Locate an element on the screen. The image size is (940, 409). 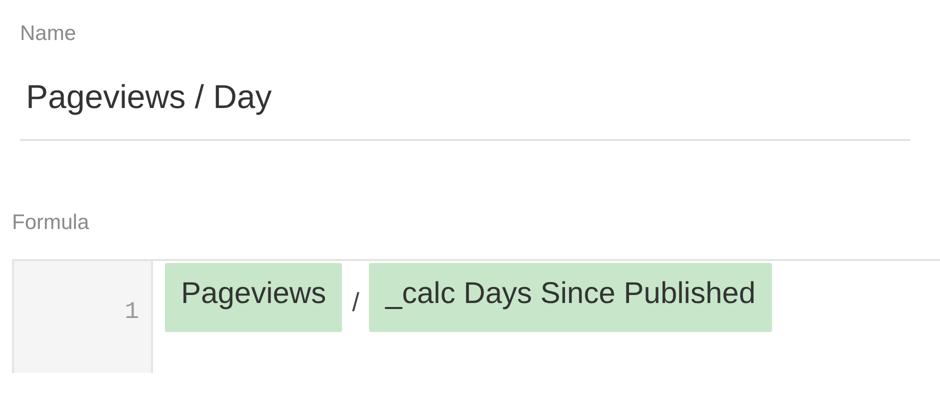
field-token: _calc Days Since Published is located at coordinates (570, 297).